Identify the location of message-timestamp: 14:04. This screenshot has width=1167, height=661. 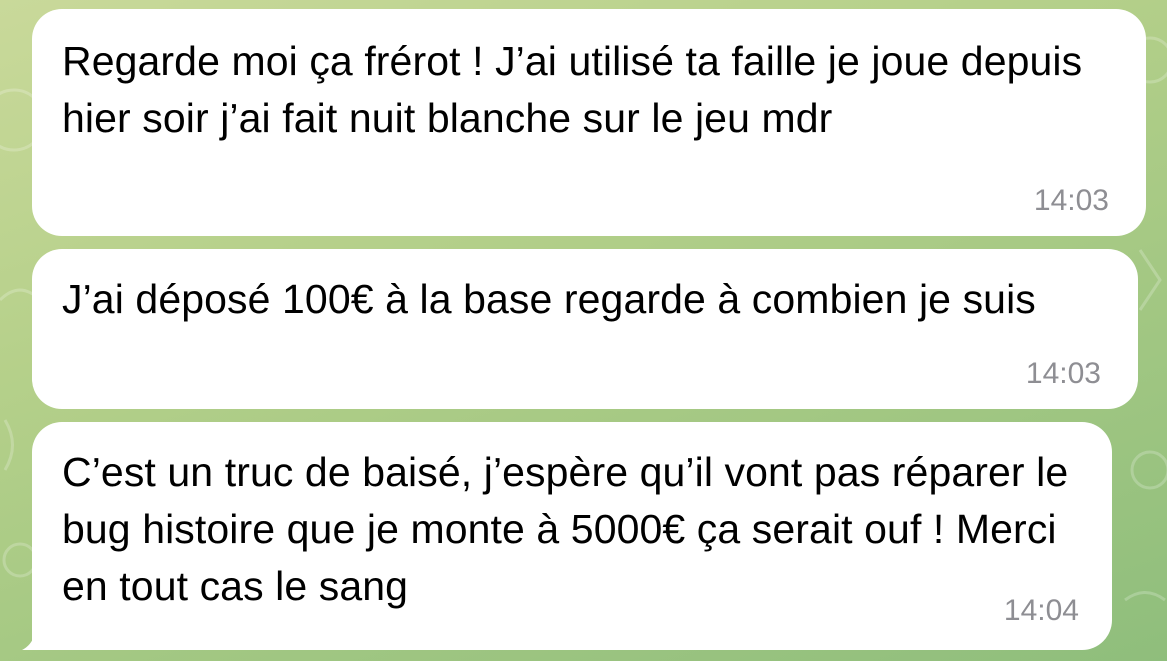
(1041, 610).